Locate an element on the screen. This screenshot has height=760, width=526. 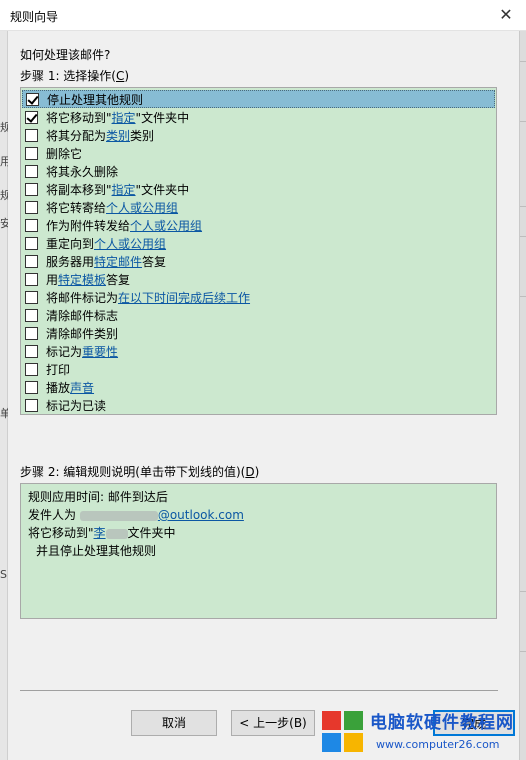
prompt-label: 如何处理该邮件? is located at coordinates (65, 55).